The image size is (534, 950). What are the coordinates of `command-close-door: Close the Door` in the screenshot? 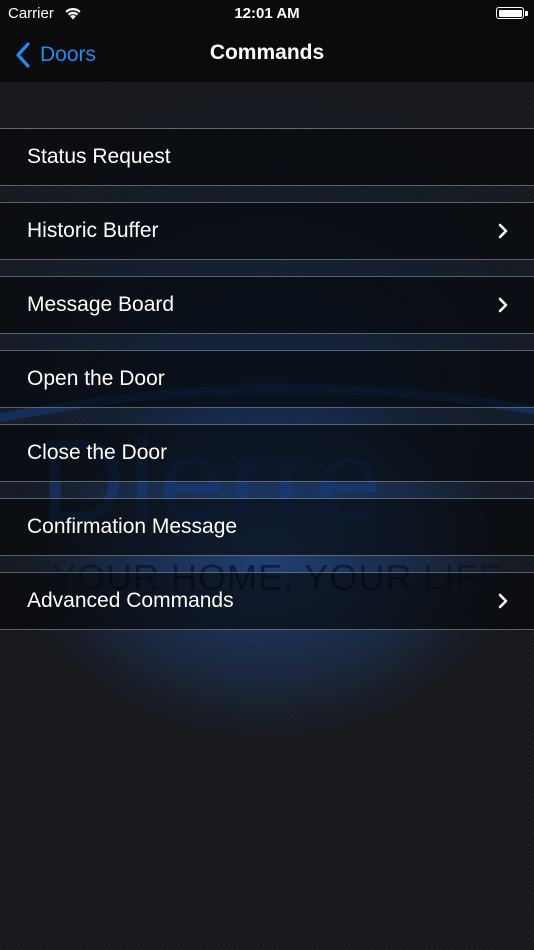 It's located at (267, 453).